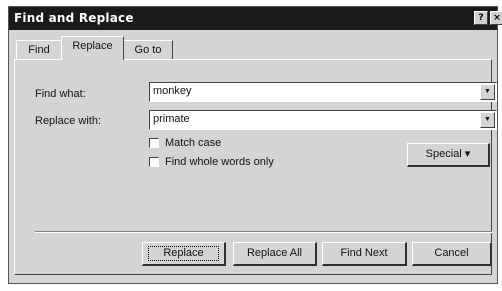 This screenshot has height=291, width=502. Describe the element at coordinates (496, 18) in the screenshot. I see `close-icon: ×` at that location.